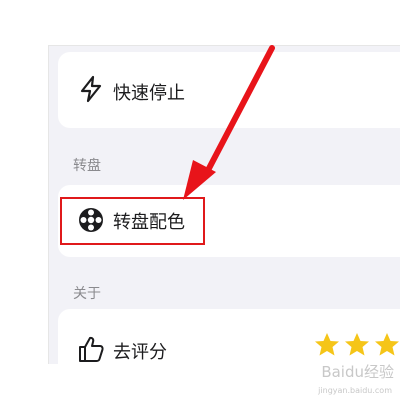 Image resolution: width=400 pixels, height=400 pixels. I want to click on watermark-subtext: jingyan.baidu.com, so click(355, 390).